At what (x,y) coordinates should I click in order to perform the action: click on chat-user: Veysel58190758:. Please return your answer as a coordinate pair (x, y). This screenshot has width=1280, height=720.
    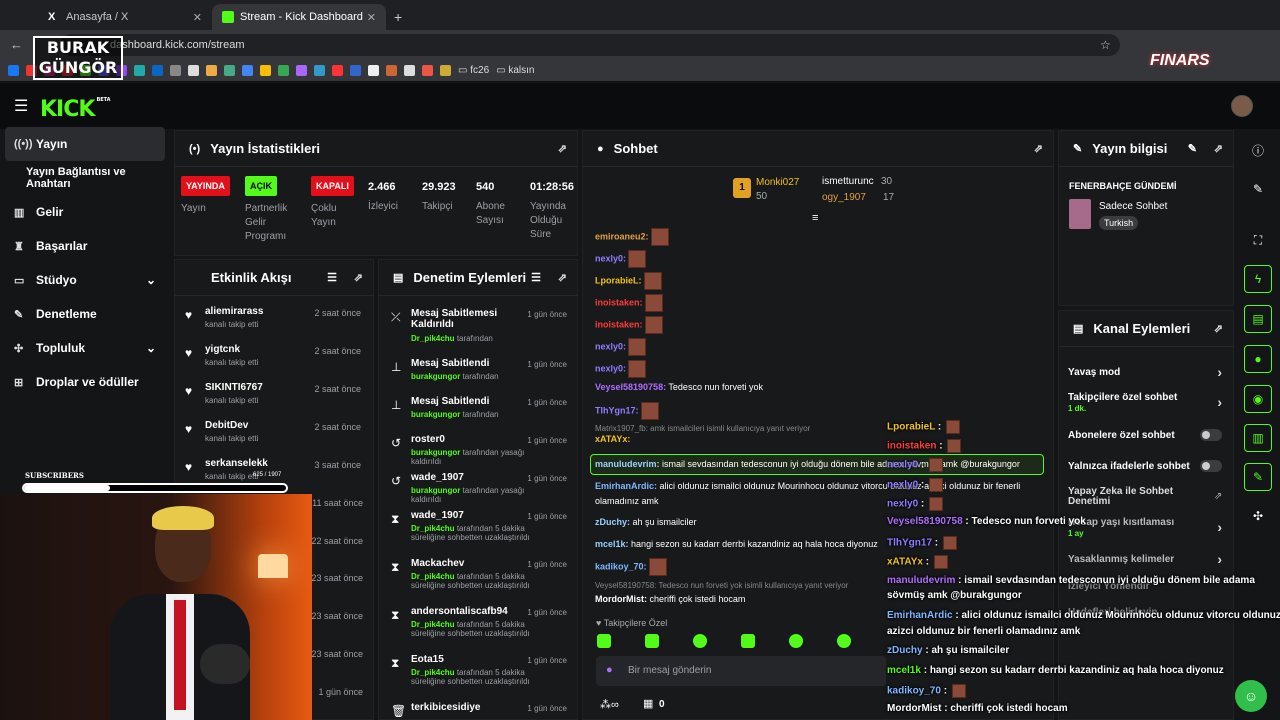
    Looking at the image, I should click on (630, 387).